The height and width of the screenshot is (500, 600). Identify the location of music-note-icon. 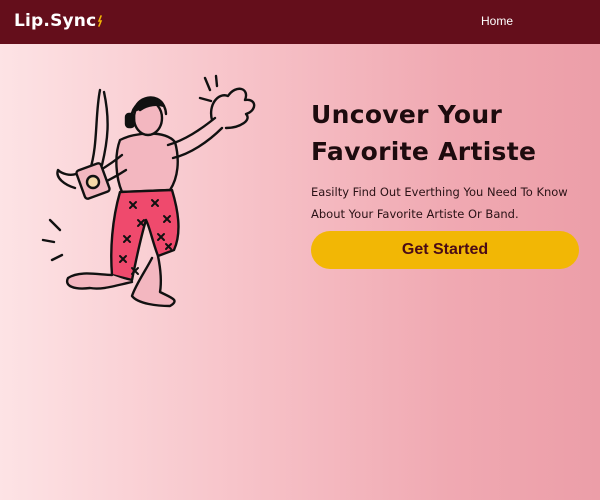
(100, 21).